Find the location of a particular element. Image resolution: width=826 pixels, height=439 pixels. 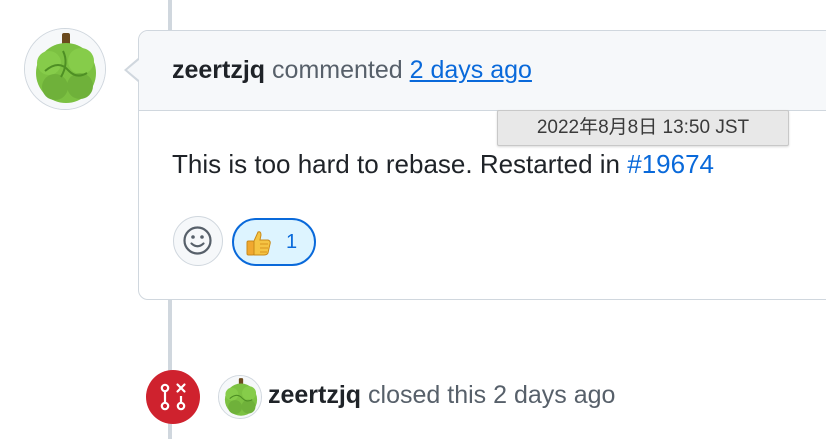

comment-header-text: zeertzjq commented 2 days ago is located at coordinates (352, 70).